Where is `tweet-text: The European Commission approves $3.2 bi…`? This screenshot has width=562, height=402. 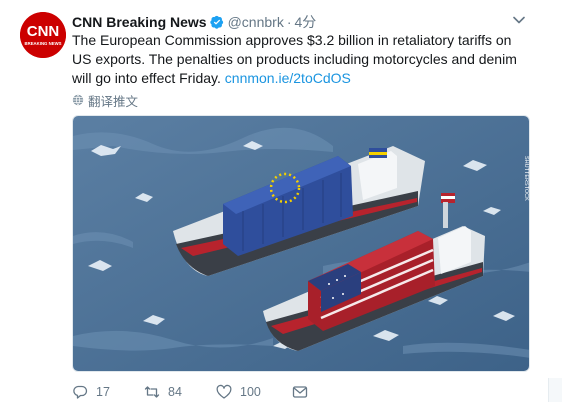
tweet-text: The European Commission approves $3.2 bi… is located at coordinates (302, 59).